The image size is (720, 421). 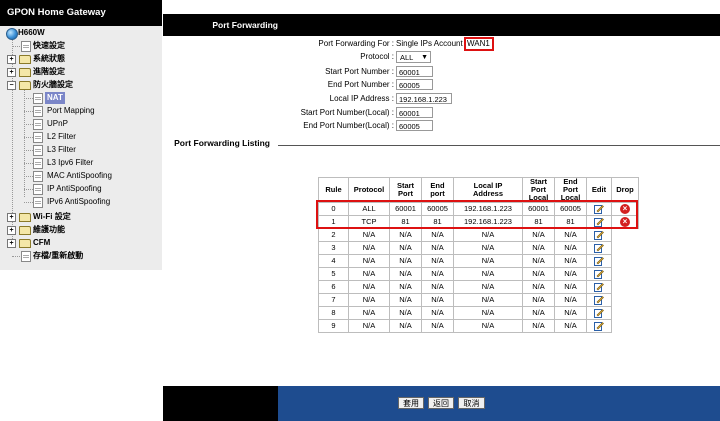 I want to click on nav-item-ipv6-antispoofing: IPv6 AntiSpoofing, so click(x=80, y=202).